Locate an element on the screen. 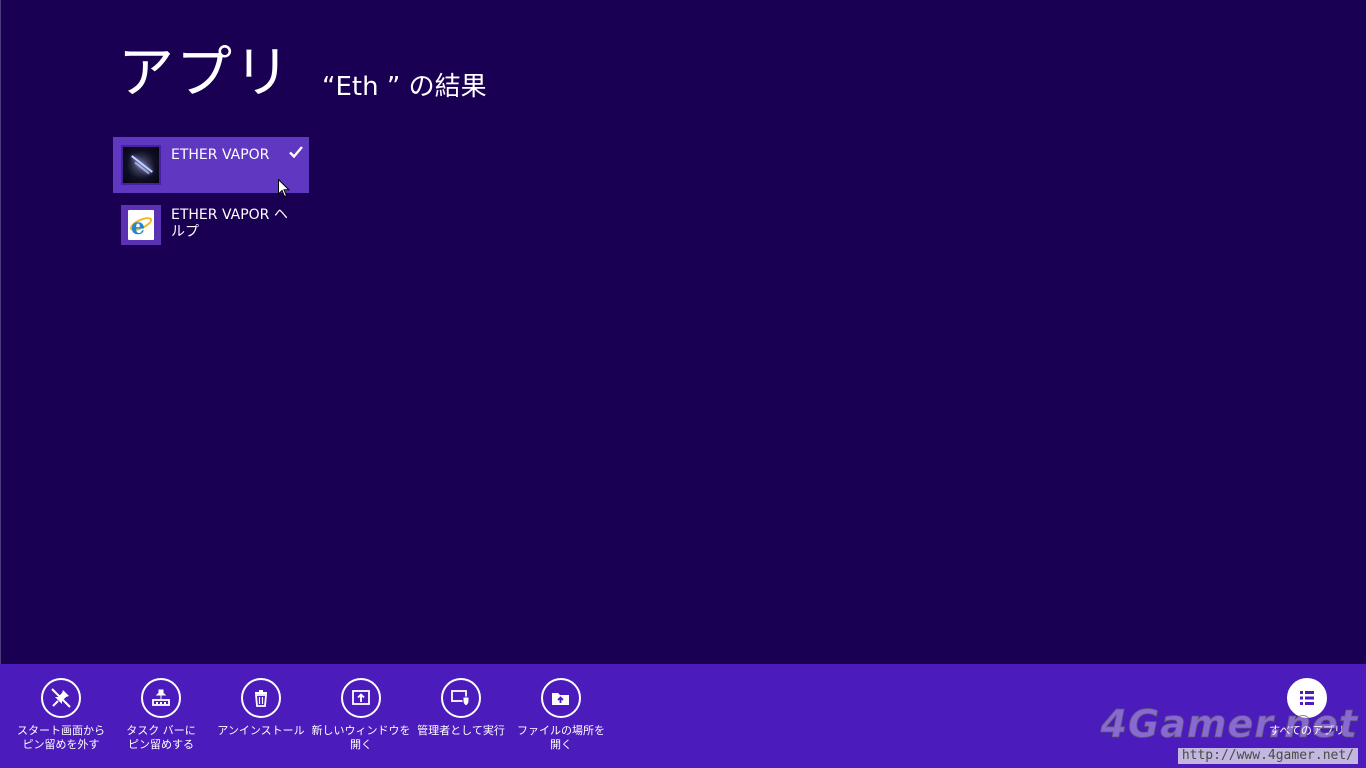 The height and width of the screenshot is (768, 1366). mouse-cursor-icon is located at coordinates (284, 188).